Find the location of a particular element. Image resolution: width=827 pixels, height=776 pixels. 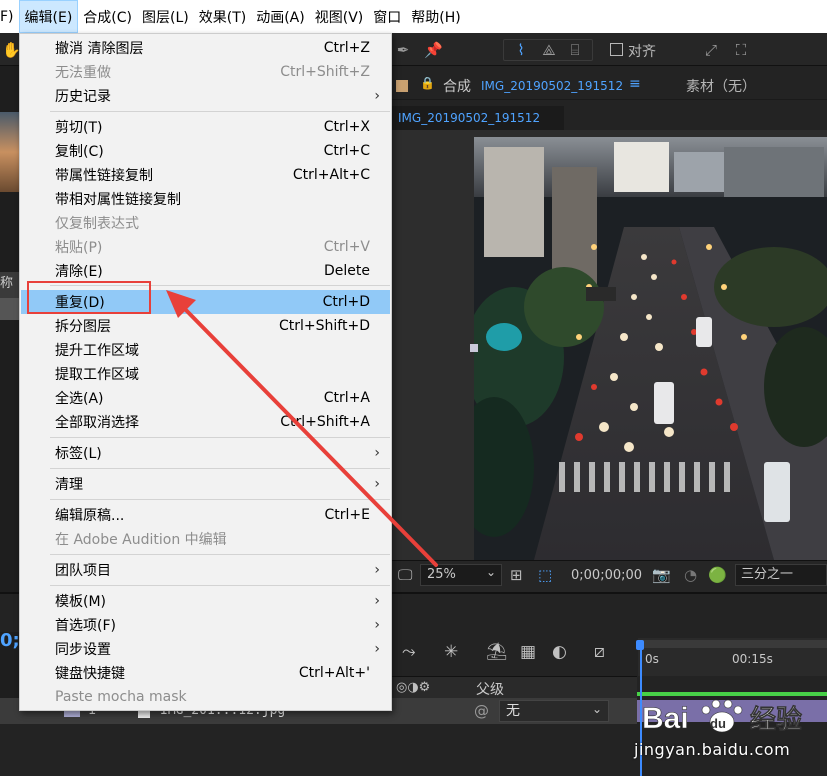

monitor-icon: 🖵 is located at coordinates (405, 575).